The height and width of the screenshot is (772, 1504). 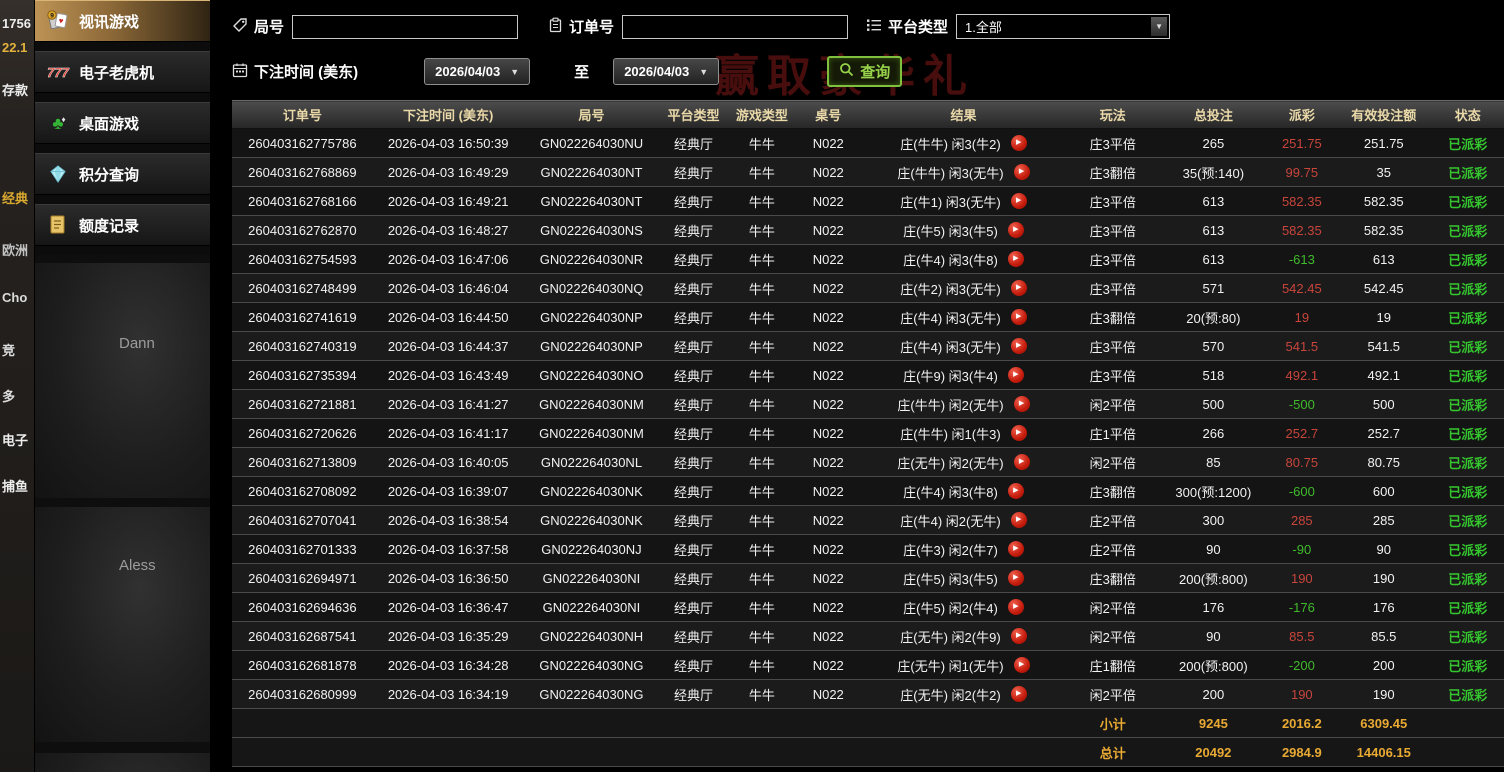 What do you see at coordinates (122, 225) in the screenshot?
I see `sidebar-item-quota-records: 额度记录` at bounding box center [122, 225].